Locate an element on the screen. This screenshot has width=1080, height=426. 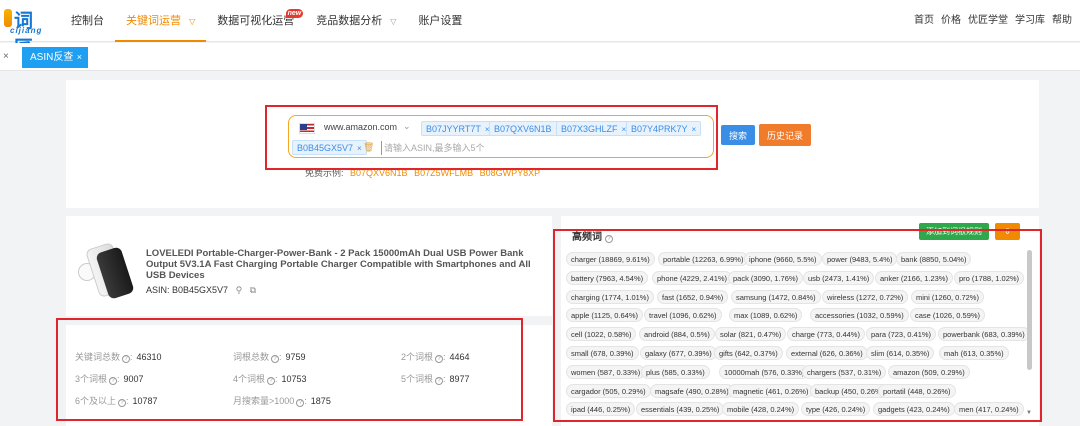
search-button: 搜索 is located at coordinates (738, 135).